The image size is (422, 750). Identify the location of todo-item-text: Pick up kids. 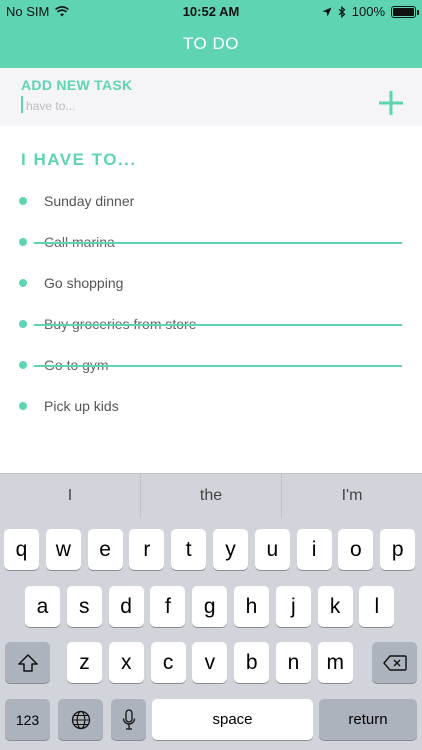
(81, 406).